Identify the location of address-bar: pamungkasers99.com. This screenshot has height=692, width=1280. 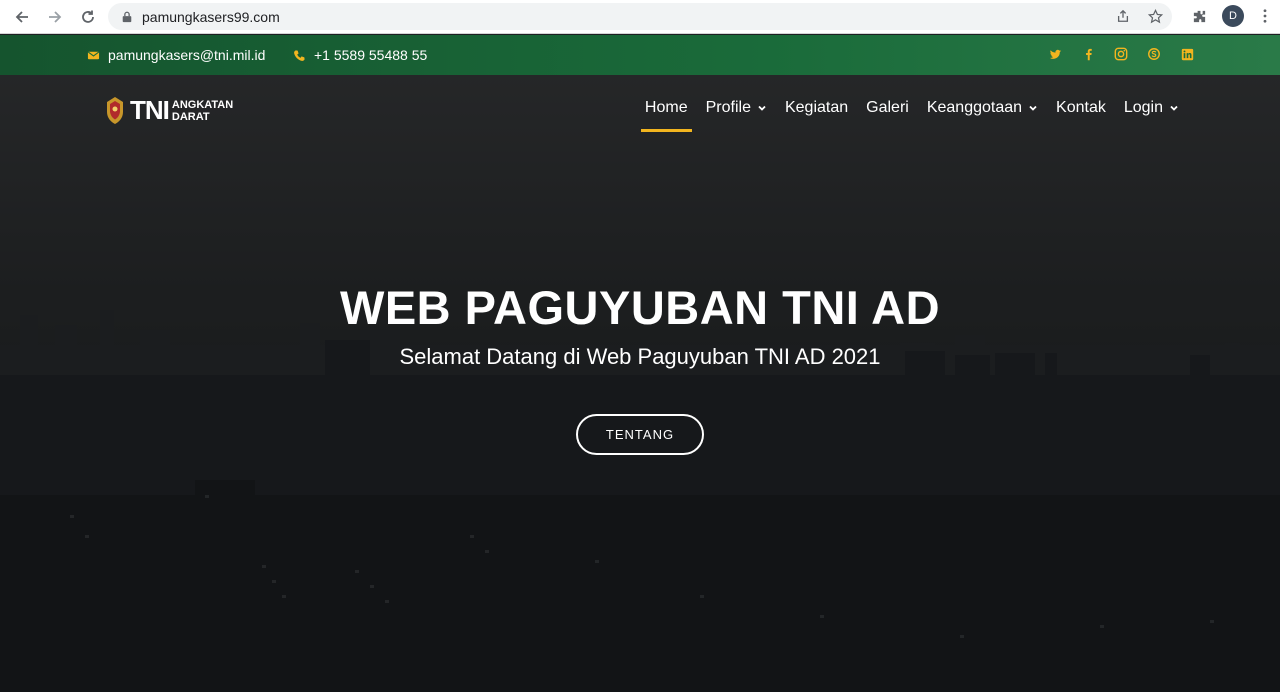
(640, 16).